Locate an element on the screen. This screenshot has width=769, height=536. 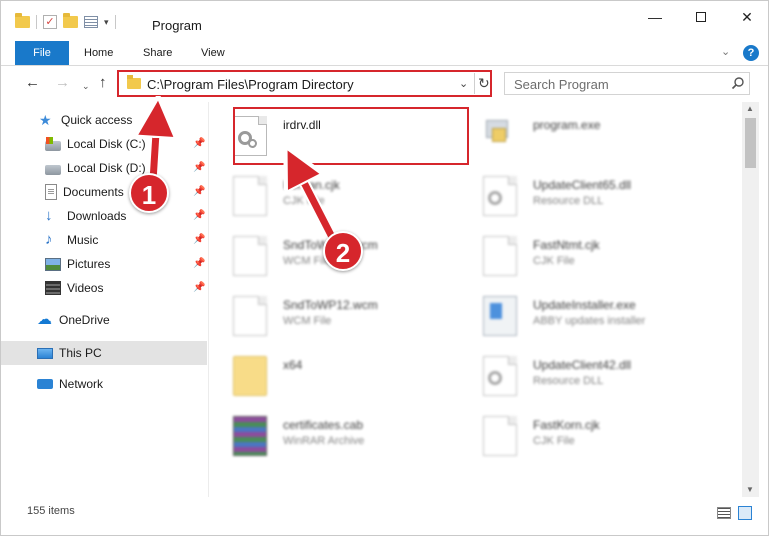
tab-home: Home is located at coordinates (98, 53).